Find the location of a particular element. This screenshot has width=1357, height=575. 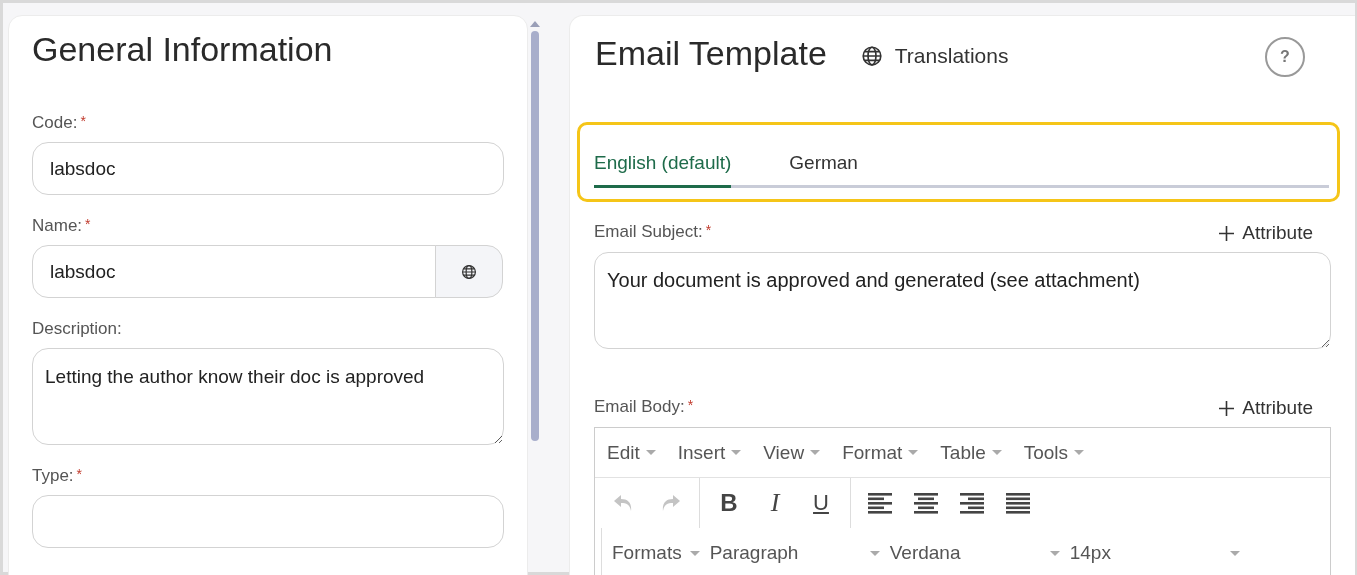

dropdown-select: 14px is located at coordinates (1149, 553).